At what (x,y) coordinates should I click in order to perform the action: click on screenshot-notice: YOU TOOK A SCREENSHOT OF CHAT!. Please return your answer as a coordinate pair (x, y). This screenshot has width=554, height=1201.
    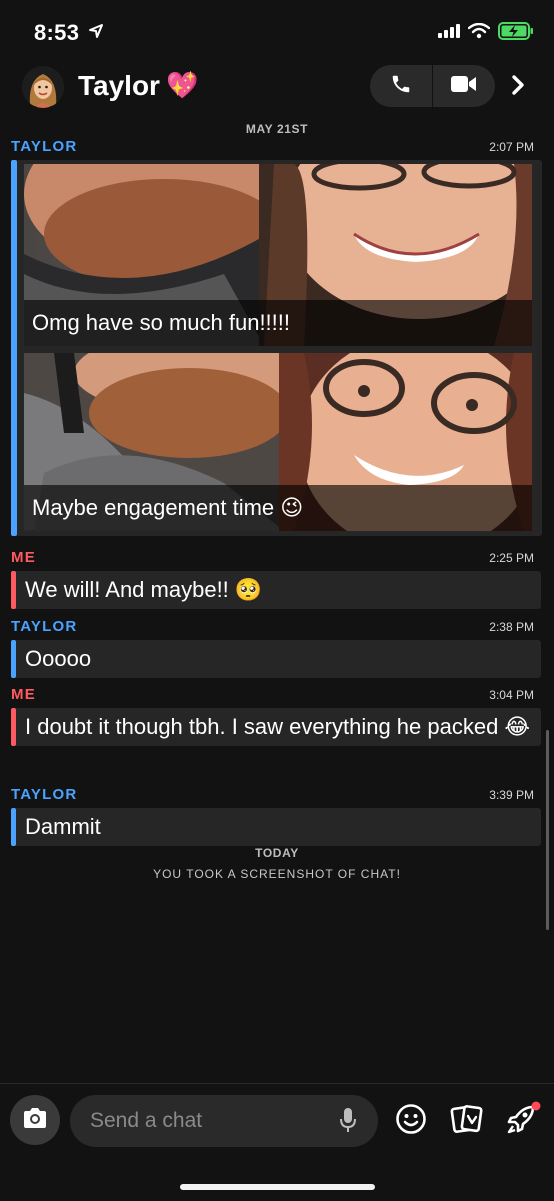
    Looking at the image, I should click on (277, 874).